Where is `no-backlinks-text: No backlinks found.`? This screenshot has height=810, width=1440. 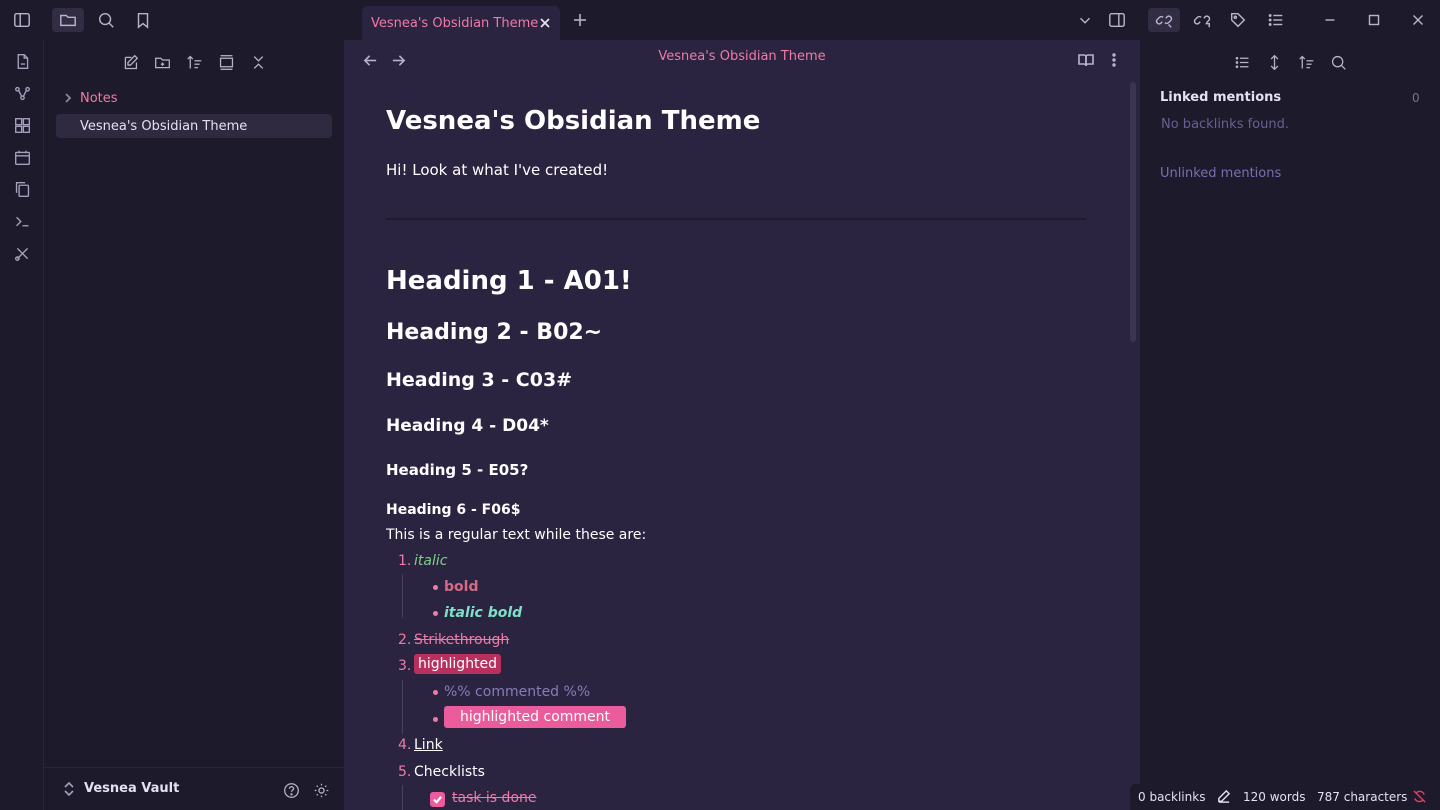 no-backlinks-text: No backlinks found. is located at coordinates (1225, 124).